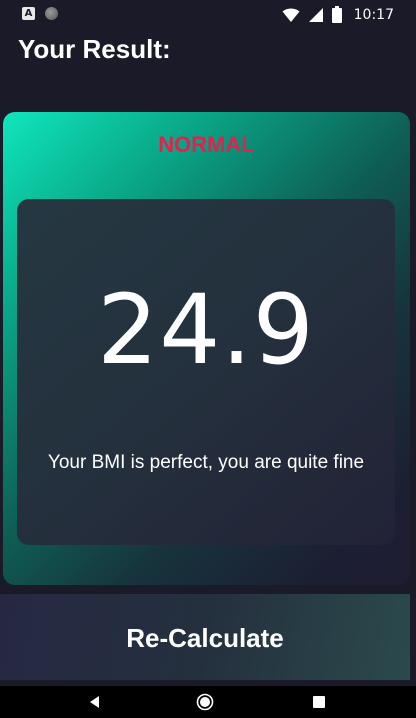 This screenshot has width=416, height=718. I want to click on bmi-value: 24.9, so click(206, 330).